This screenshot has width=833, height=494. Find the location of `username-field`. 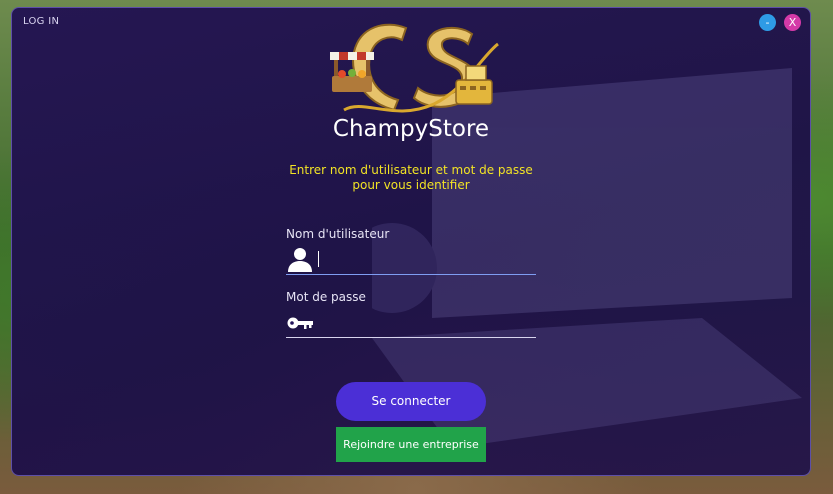

username-field is located at coordinates (411, 259).